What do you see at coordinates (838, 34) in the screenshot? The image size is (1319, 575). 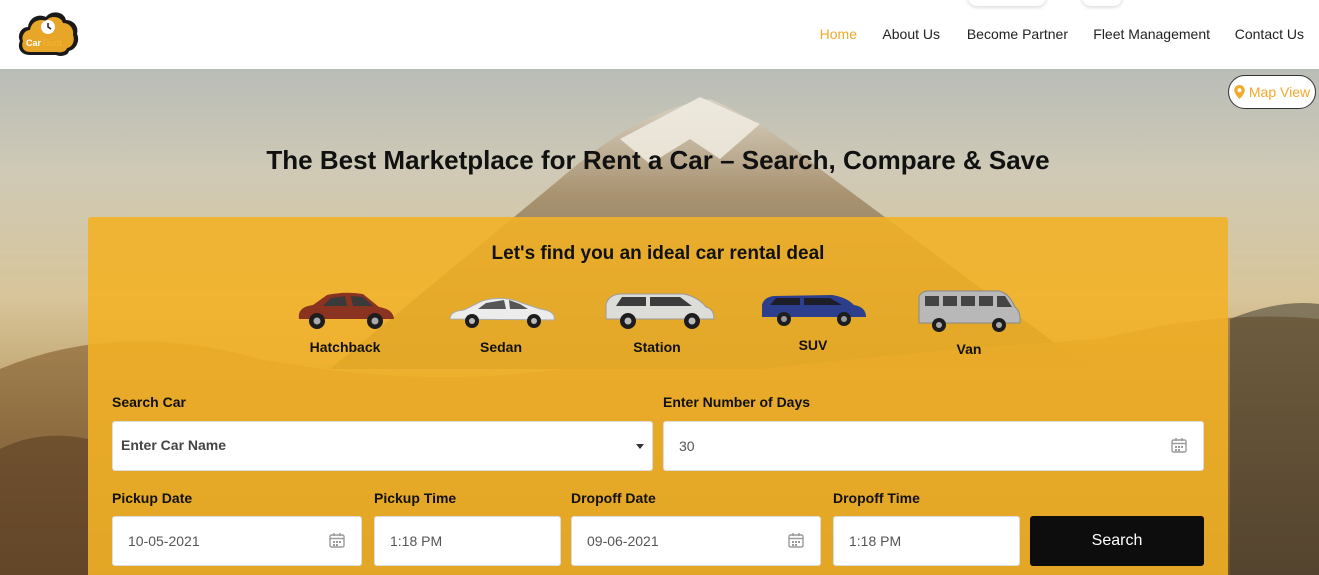 I see `nav-home: Home` at bounding box center [838, 34].